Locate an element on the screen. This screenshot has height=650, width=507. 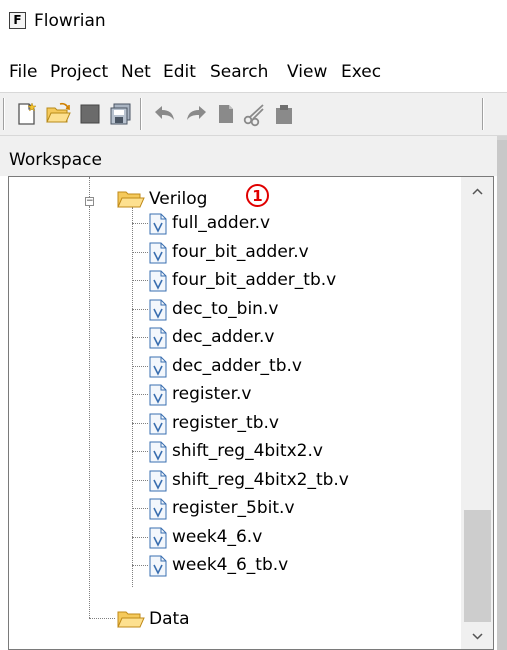
tree-file-item: shift_reg_4bitx2.v is located at coordinates (298, 451).